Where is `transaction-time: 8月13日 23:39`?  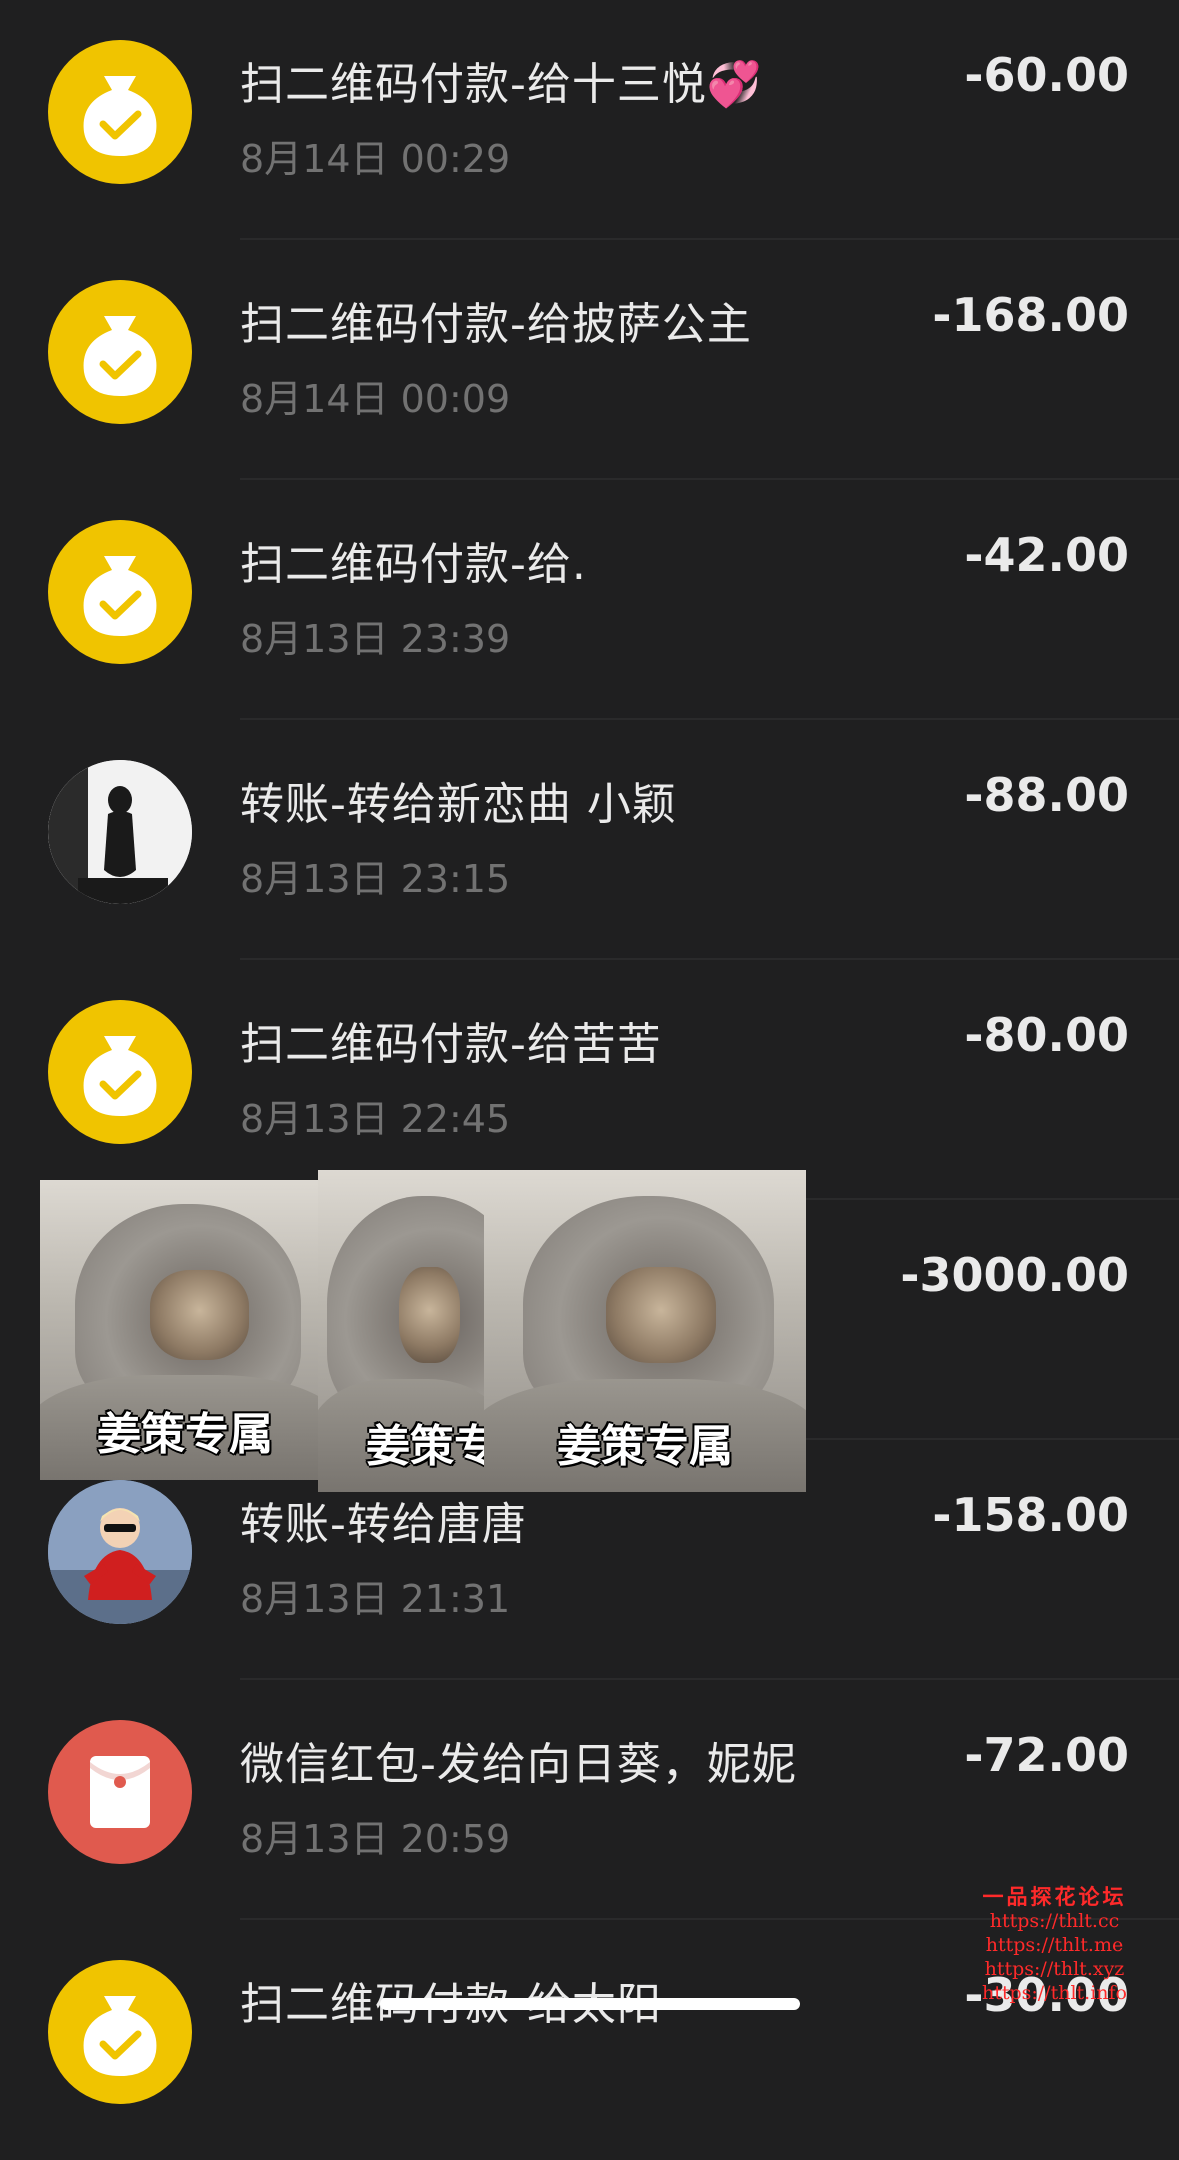 transaction-time: 8月13日 23:39 is located at coordinates (375, 639).